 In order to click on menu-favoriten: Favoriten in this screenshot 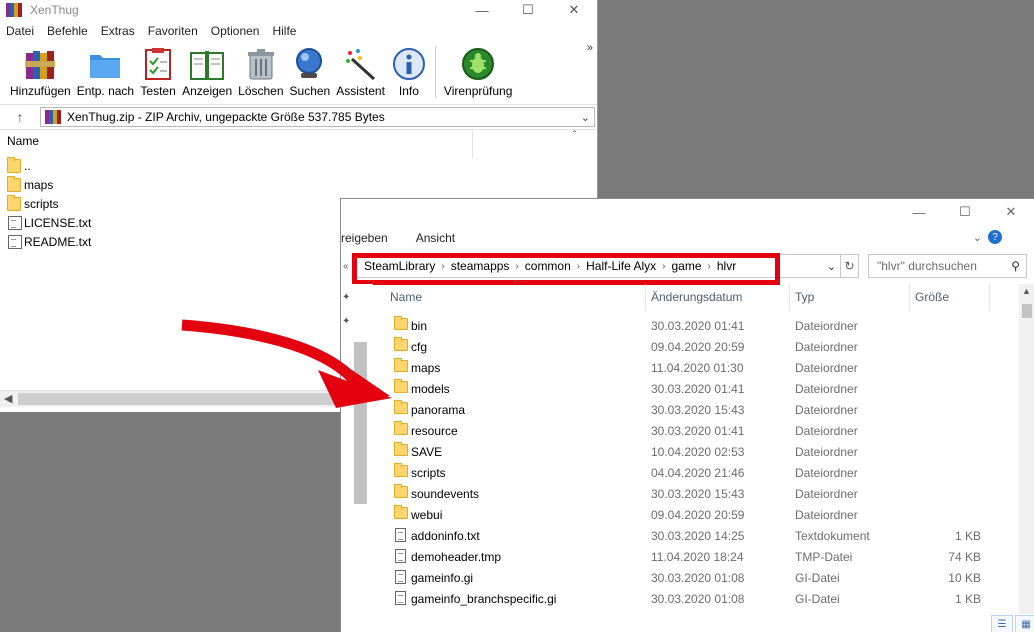, I will do `click(173, 31)`.